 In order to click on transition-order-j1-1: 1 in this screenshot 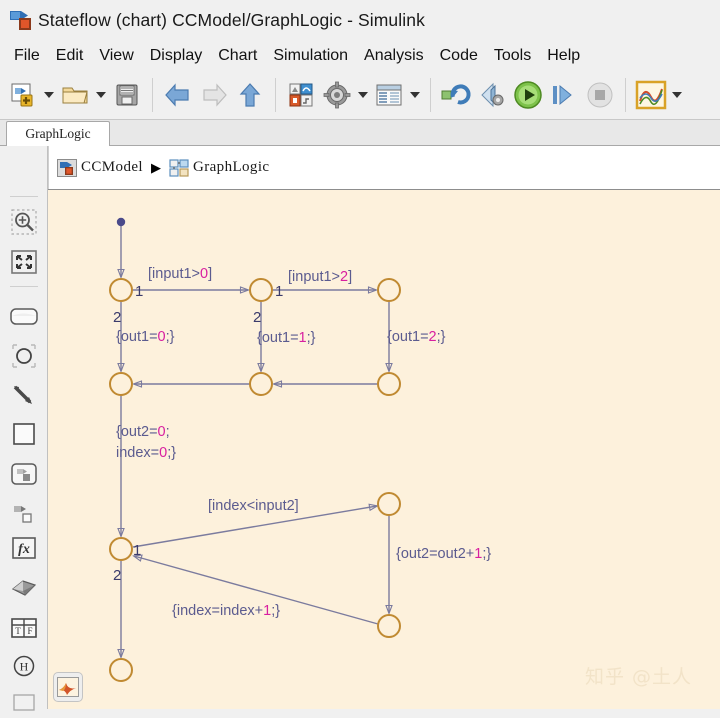, I will do `click(139, 291)`.